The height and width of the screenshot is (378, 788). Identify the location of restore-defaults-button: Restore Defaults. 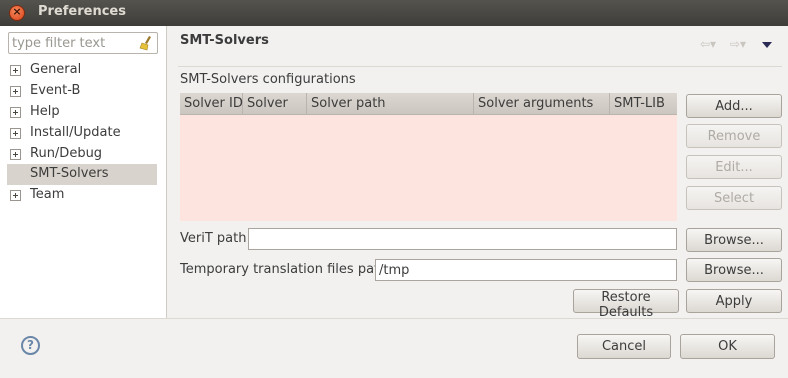
(626, 304).